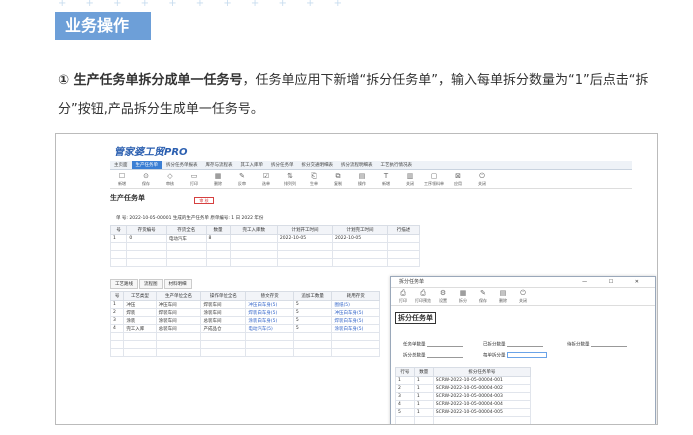  I want to click on table-cell: 5, so click(312, 304).